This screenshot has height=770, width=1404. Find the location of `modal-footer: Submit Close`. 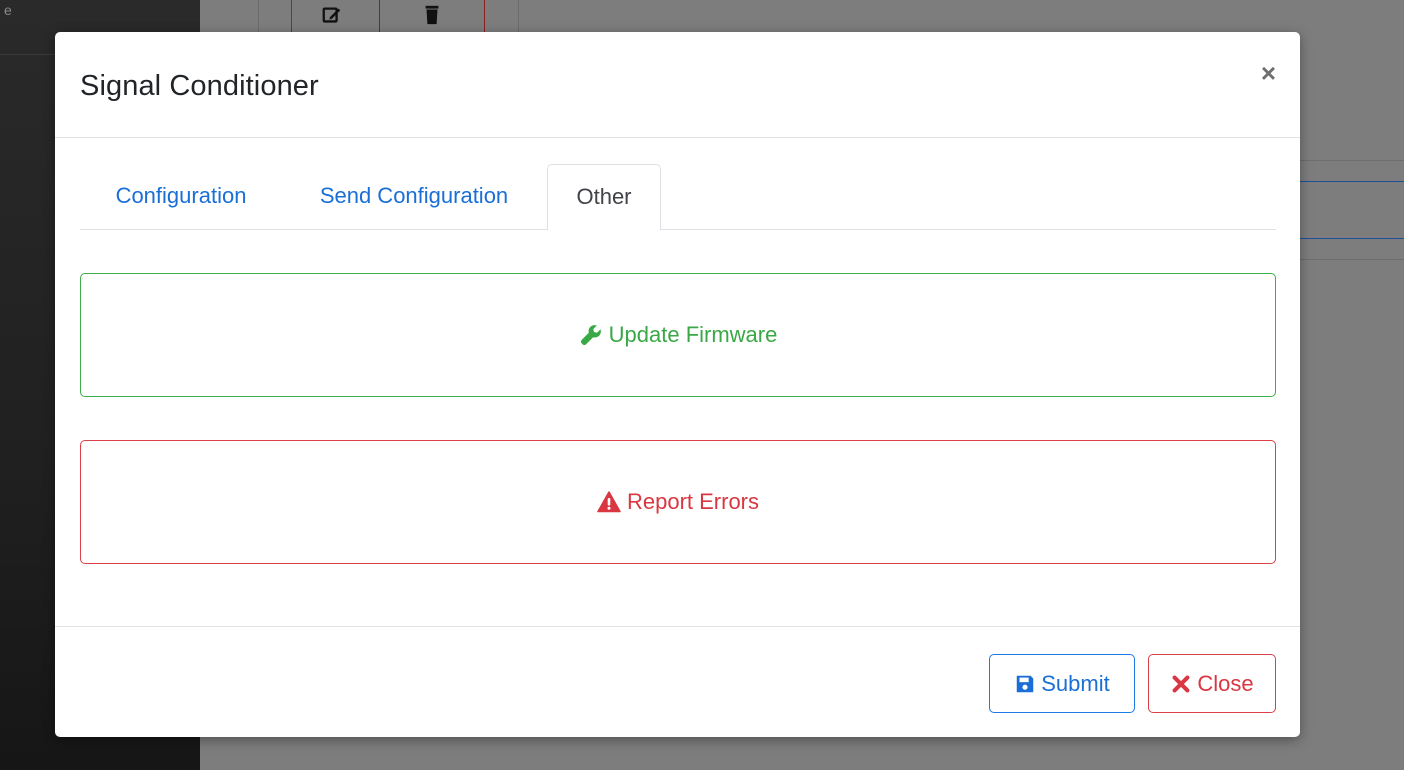

modal-footer: Submit Close is located at coordinates (677, 681).